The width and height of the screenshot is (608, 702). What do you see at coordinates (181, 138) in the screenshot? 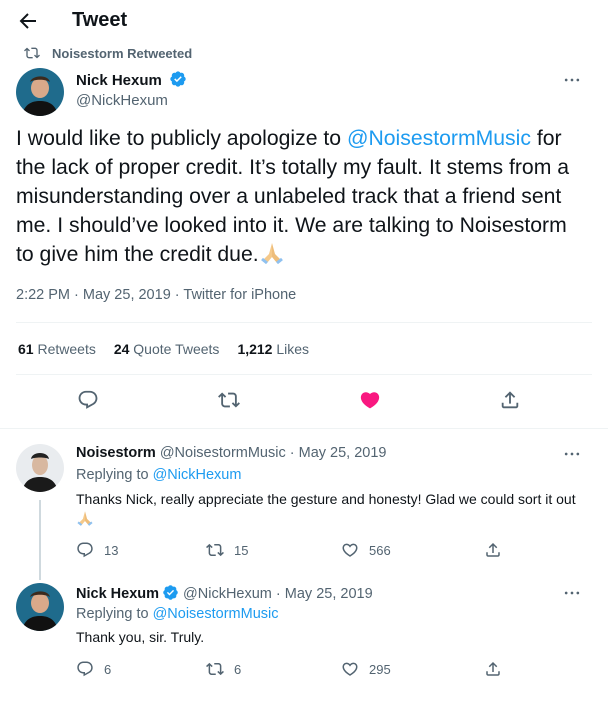
I see `tweet-text-start: I would like to publicly apologize to` at bounding box center [181, 138].